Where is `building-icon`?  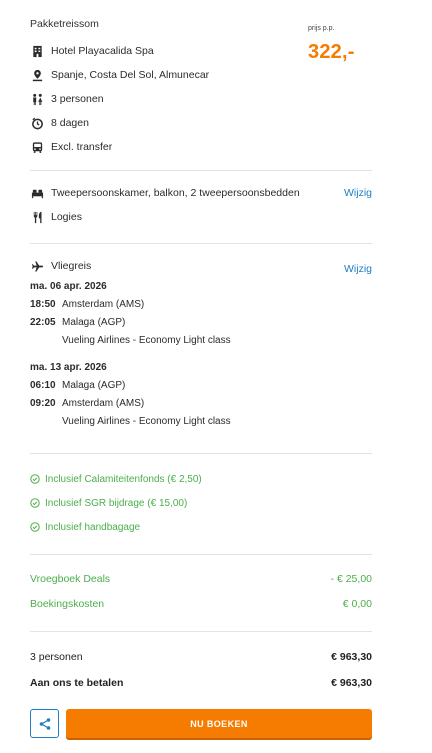
building-icon is located at coordinates (37, 51).